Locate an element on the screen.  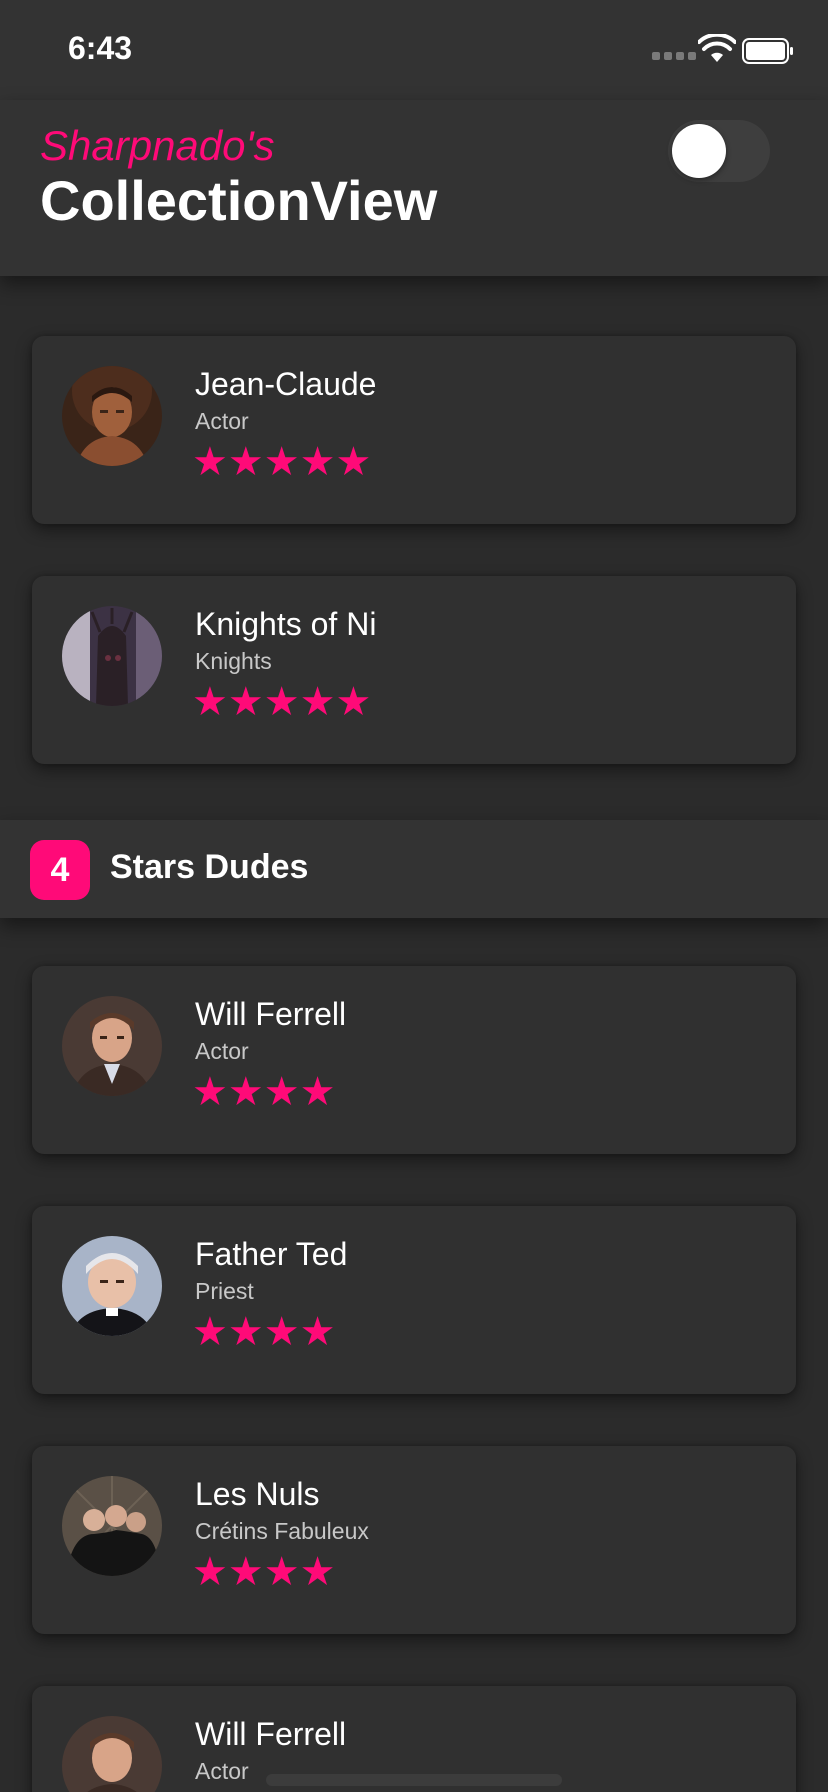
loading-placeholder is located at coordinates (414, 1780).